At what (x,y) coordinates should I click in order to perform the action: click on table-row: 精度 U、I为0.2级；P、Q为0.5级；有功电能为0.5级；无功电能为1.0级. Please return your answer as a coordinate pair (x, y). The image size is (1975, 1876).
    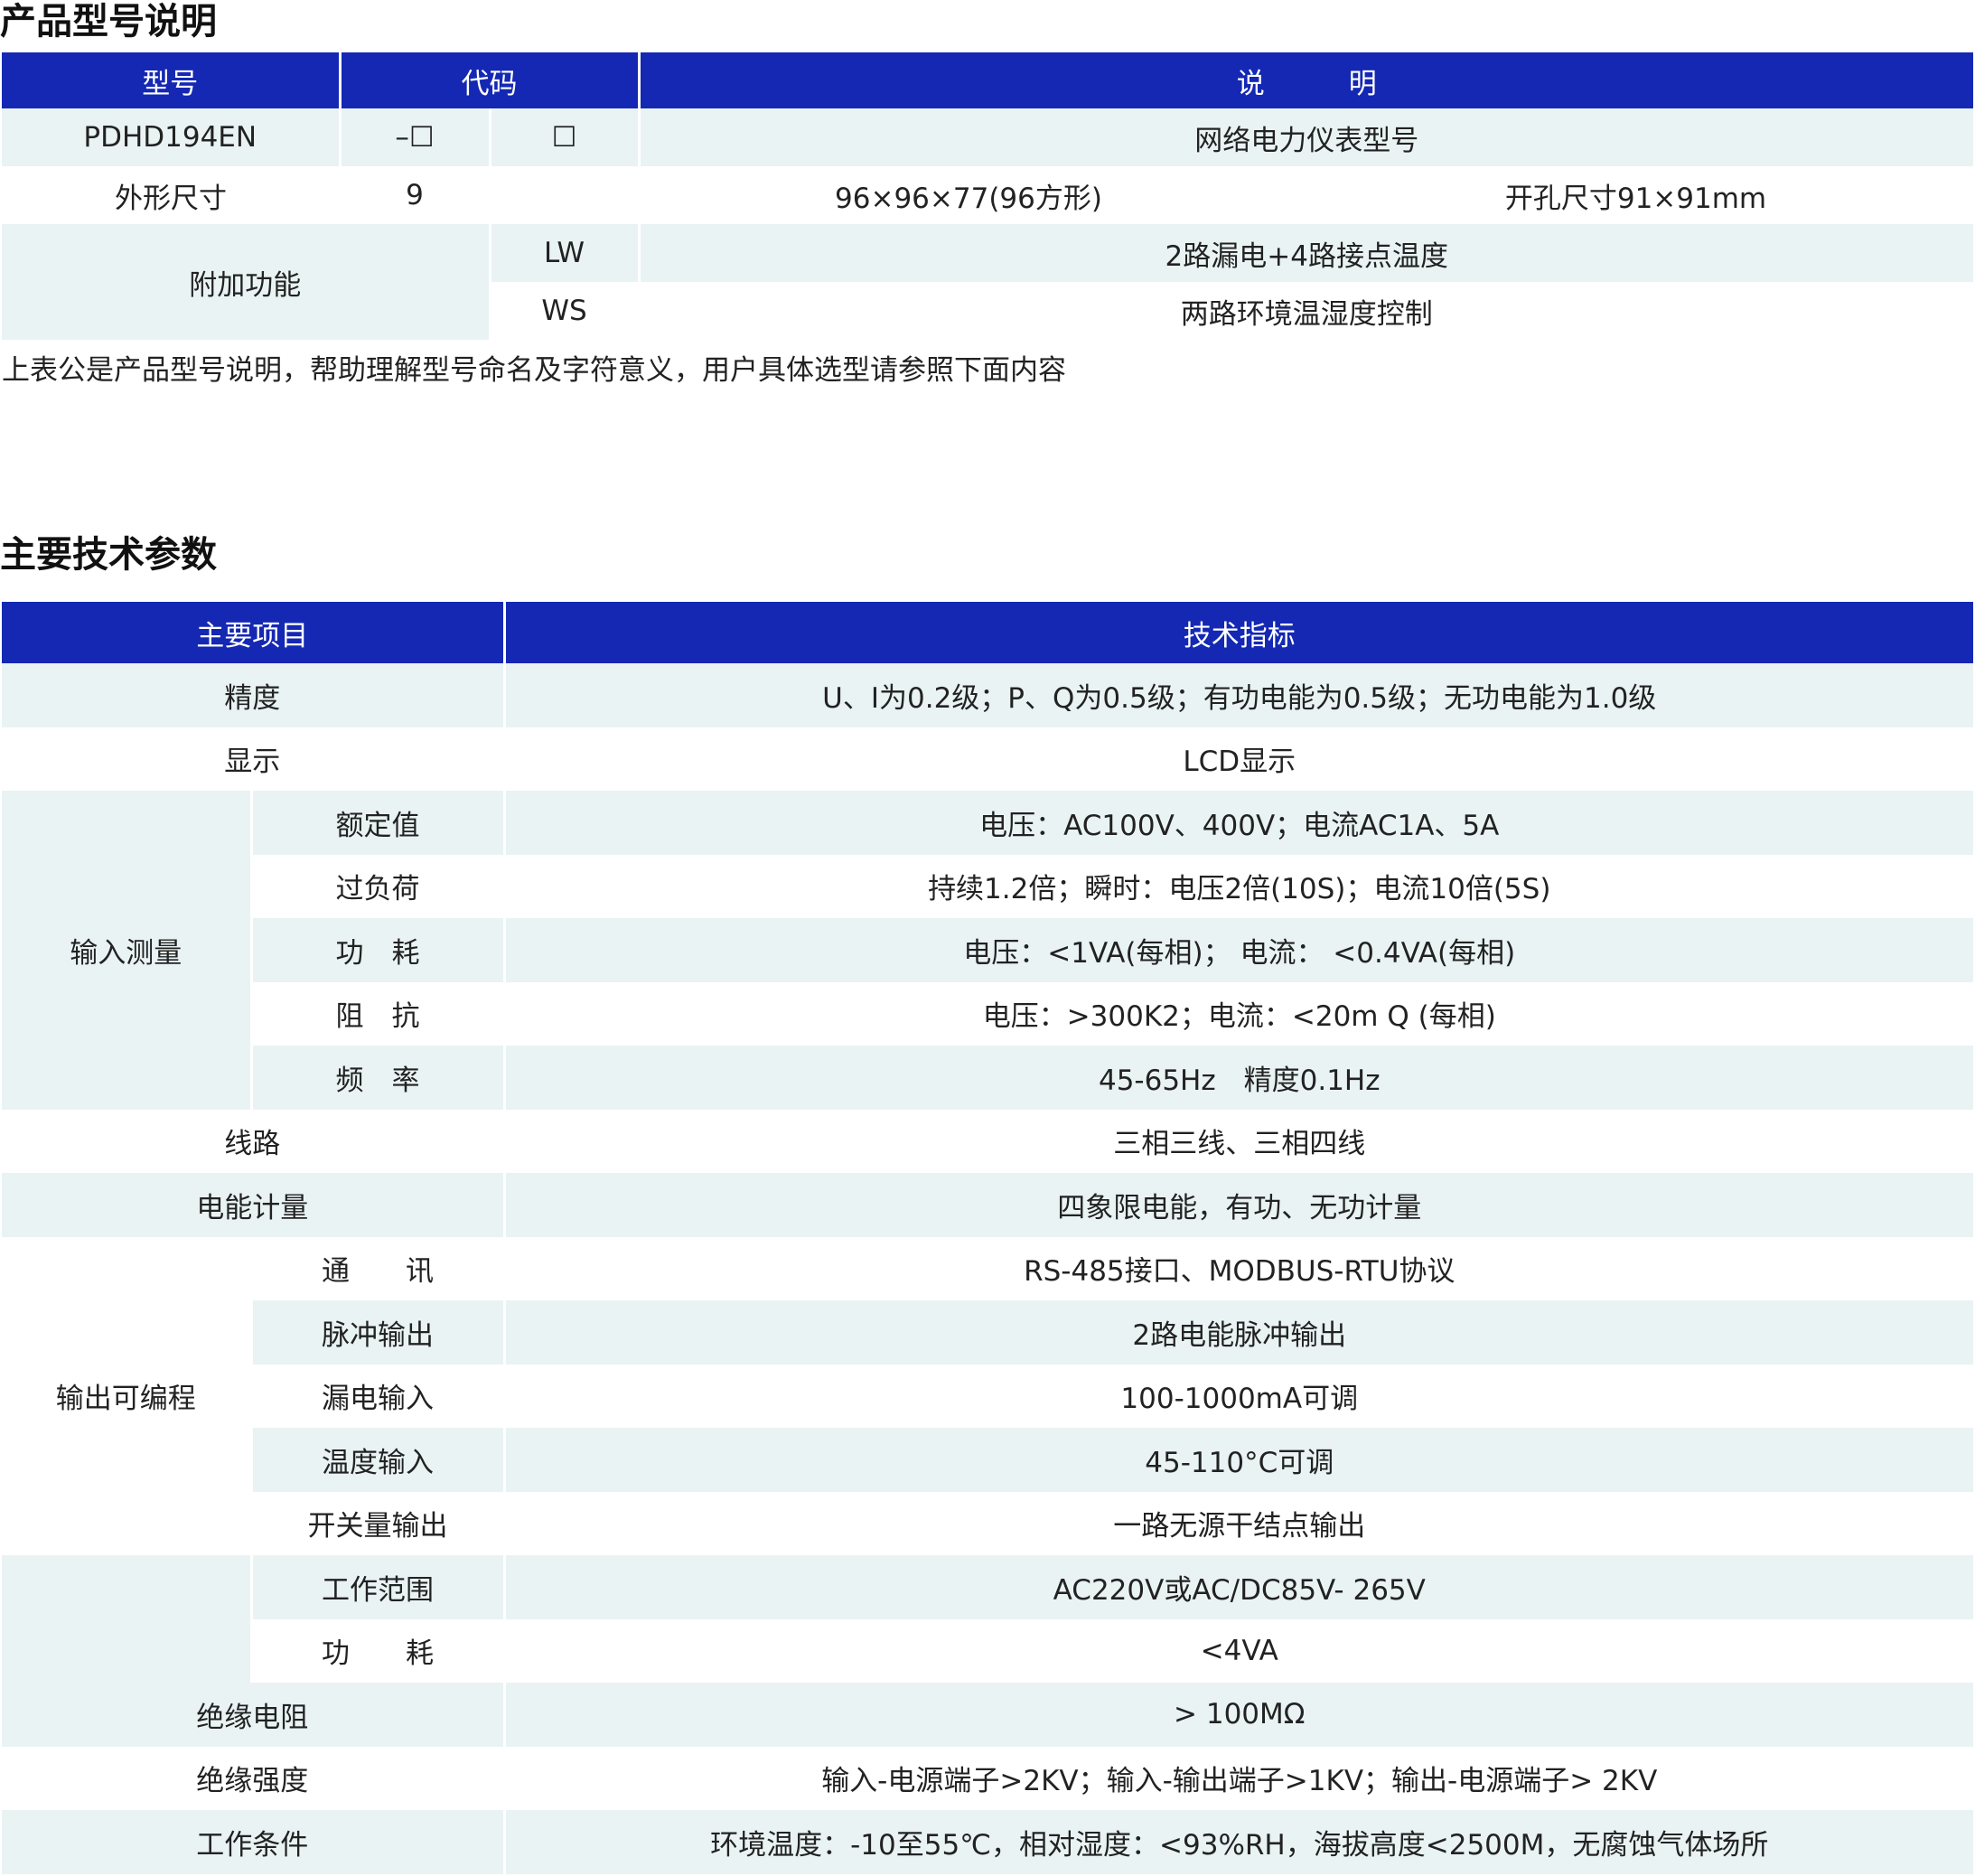
    Looking at the image, I should click on (987, 695).